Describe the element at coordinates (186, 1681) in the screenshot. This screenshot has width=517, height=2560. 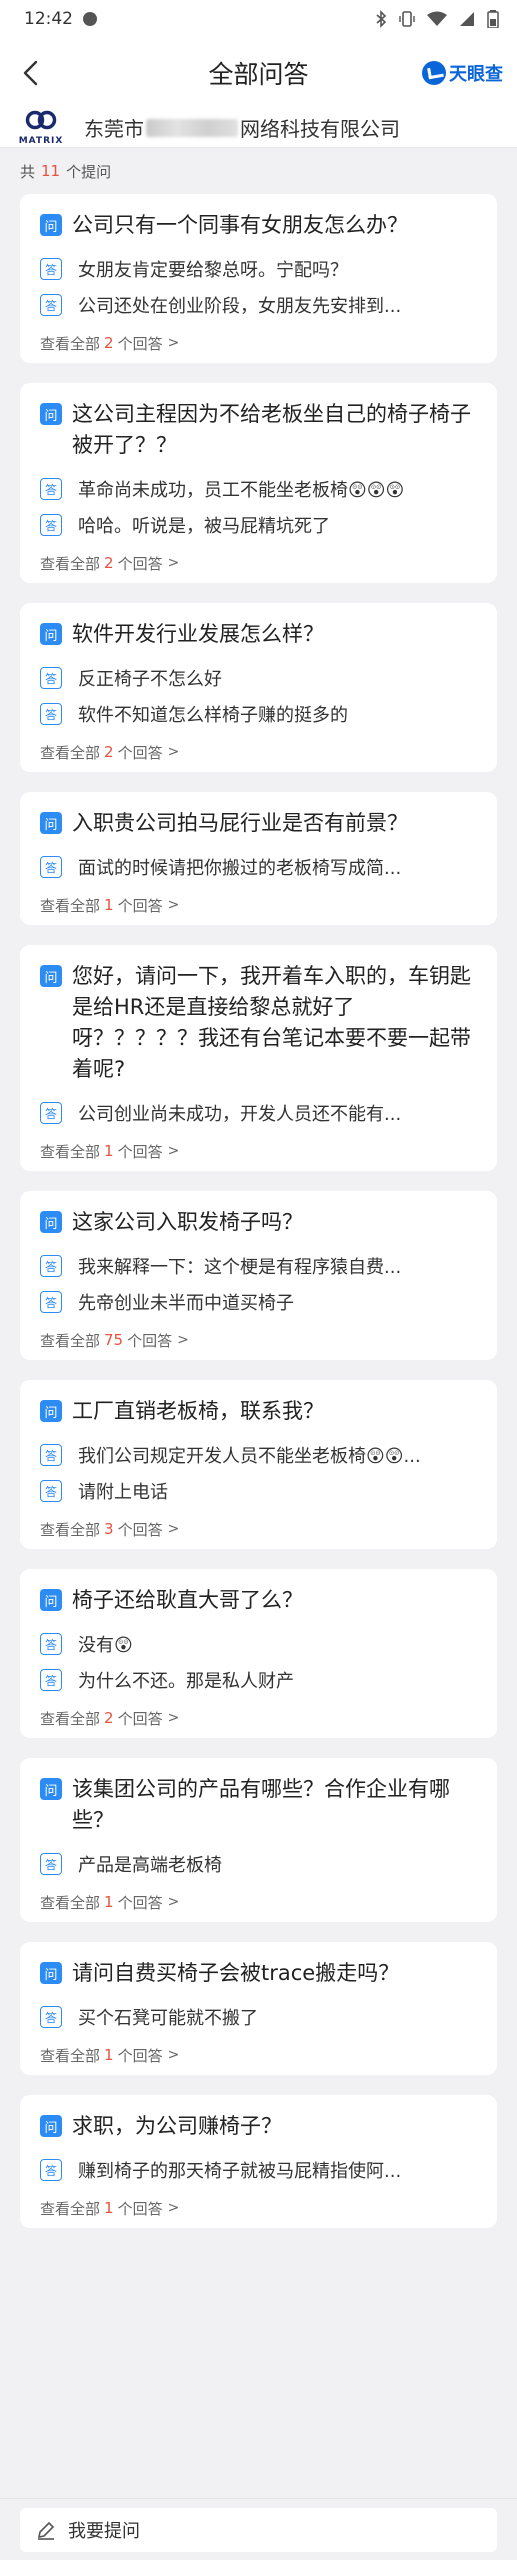
I see `answer-text: 为什么不还。那是私人财产` at that location.